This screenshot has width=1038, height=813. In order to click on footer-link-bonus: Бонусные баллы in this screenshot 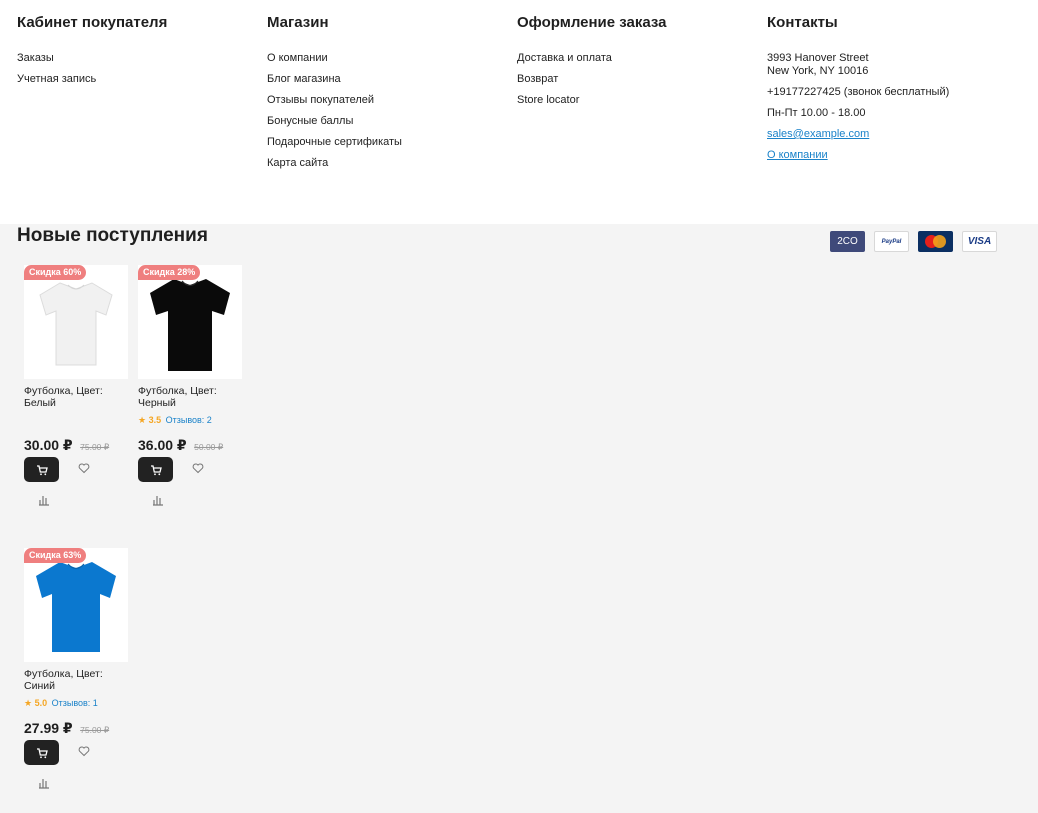, I will do `click(310, 121)`.